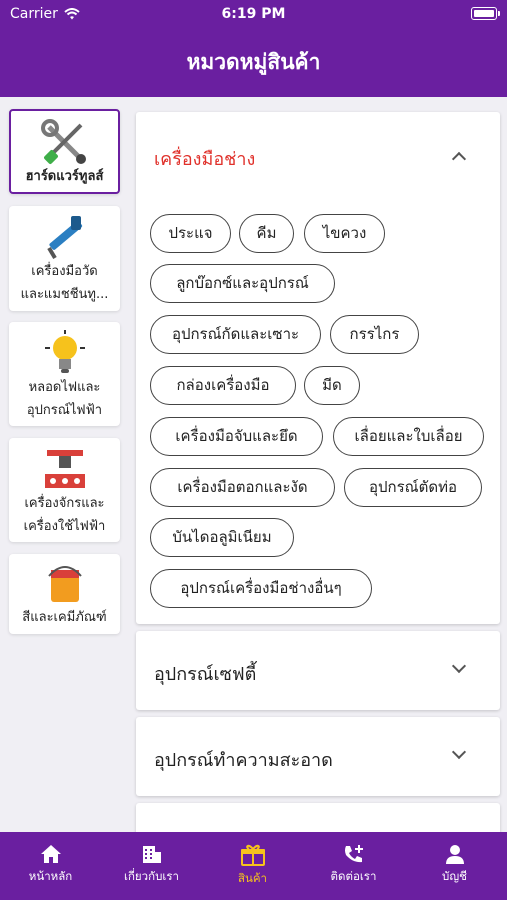 The image size is (507, 900). What do you see at coordinates (454, 876) in the screenshot?
I see `tab-label: บัญชี` at bounding box center [454, 876].